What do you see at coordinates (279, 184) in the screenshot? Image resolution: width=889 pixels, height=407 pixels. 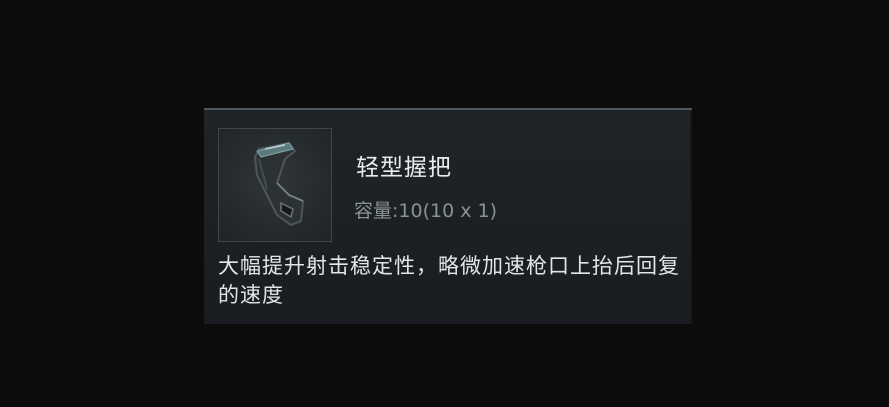 I see `vertical-foregrip-icon` at bounding box center [279, 184].